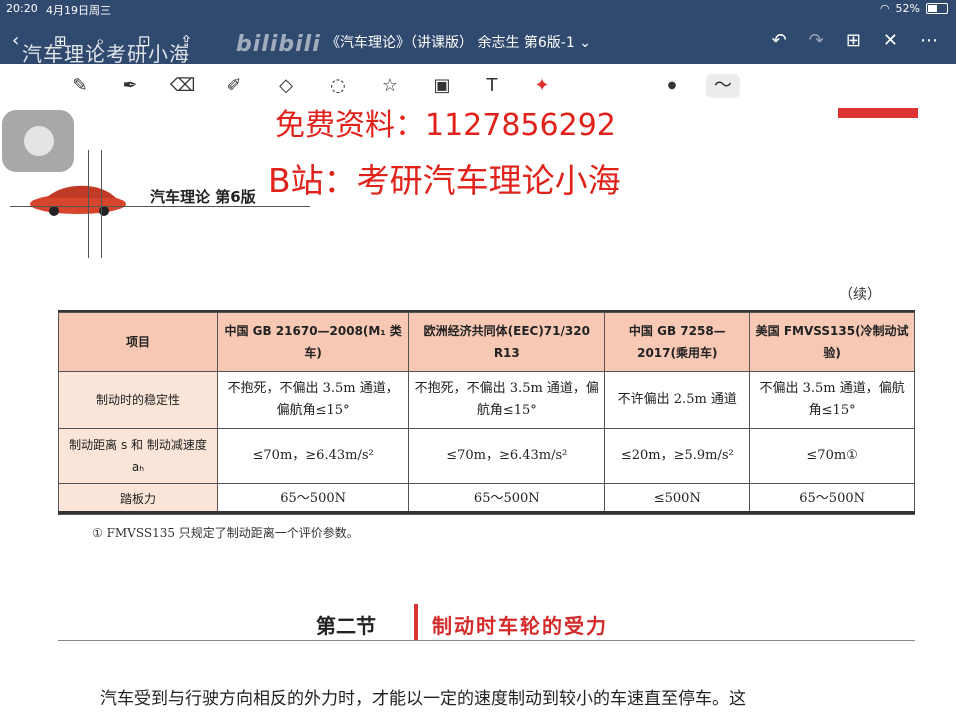 Image resolution: width=956 pixels, height=720 pixels. What do you see at coordinates (78, 10) in the screenshot?
I see `status-date: 4月19日周三` at bounding box center [78, 10].